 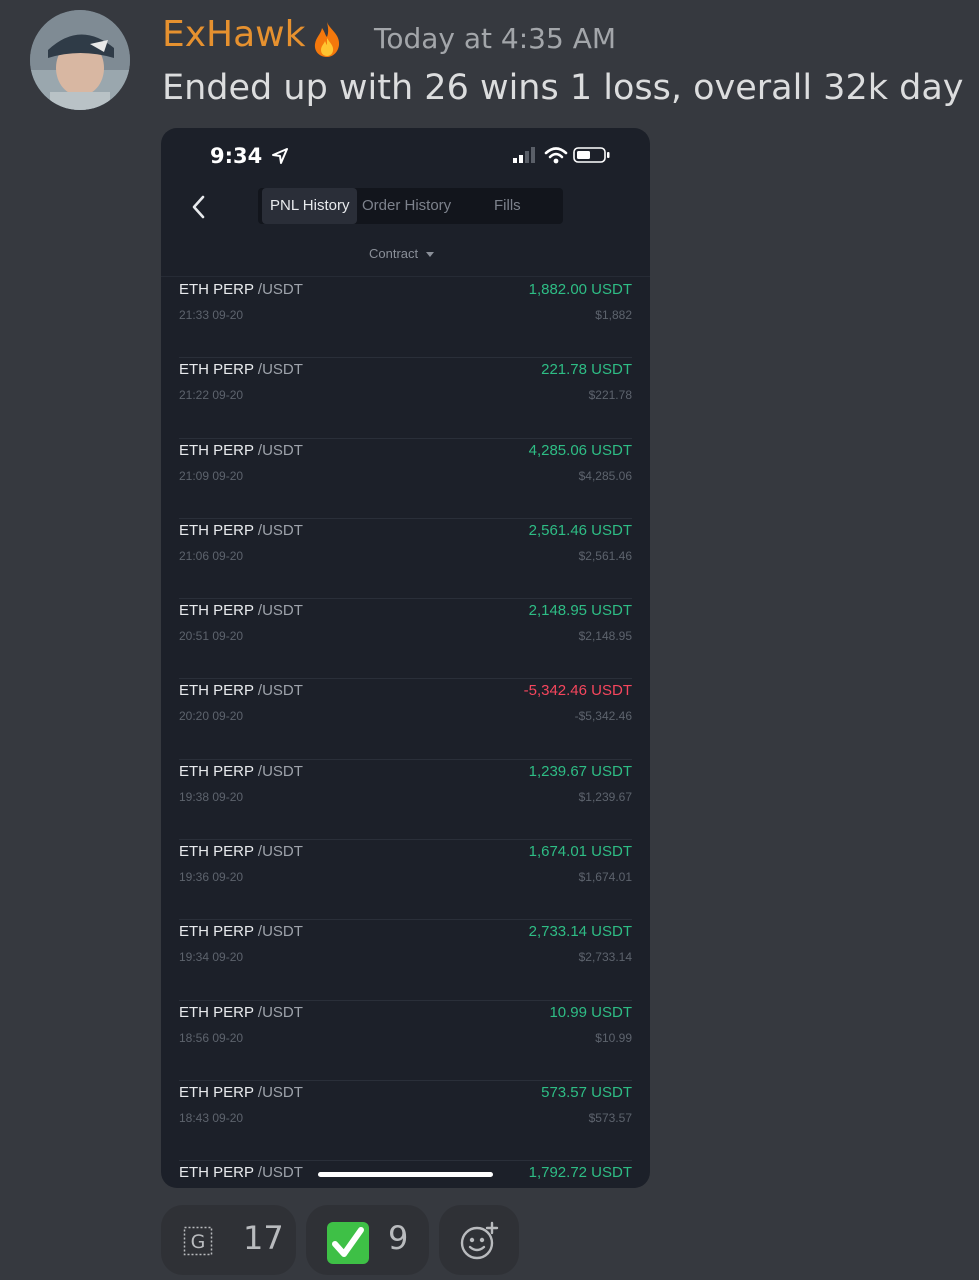 I want to click on trade-time: 19:36 09-20, so click(x=211, y=877).